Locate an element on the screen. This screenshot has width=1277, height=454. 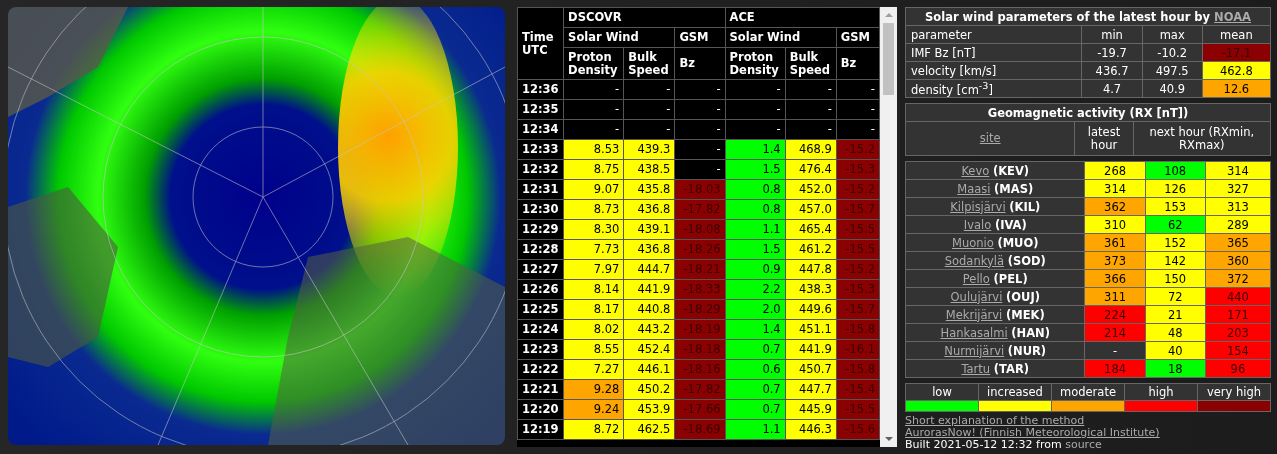
station-code: (OUJ) is located at coordinates (1023, 296).